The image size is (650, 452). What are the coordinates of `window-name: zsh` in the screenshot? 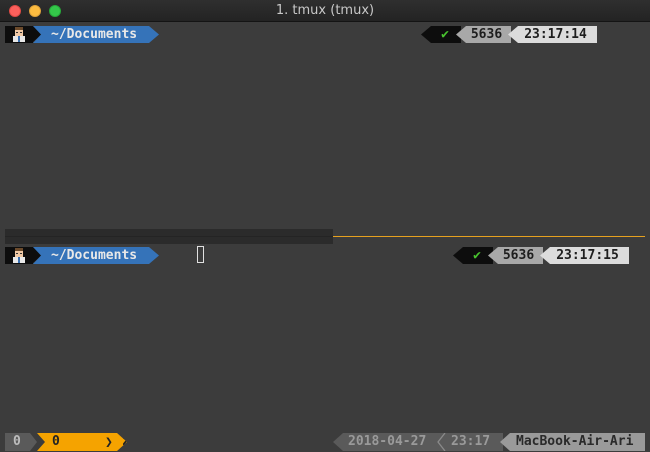 It's located at (134, 441).